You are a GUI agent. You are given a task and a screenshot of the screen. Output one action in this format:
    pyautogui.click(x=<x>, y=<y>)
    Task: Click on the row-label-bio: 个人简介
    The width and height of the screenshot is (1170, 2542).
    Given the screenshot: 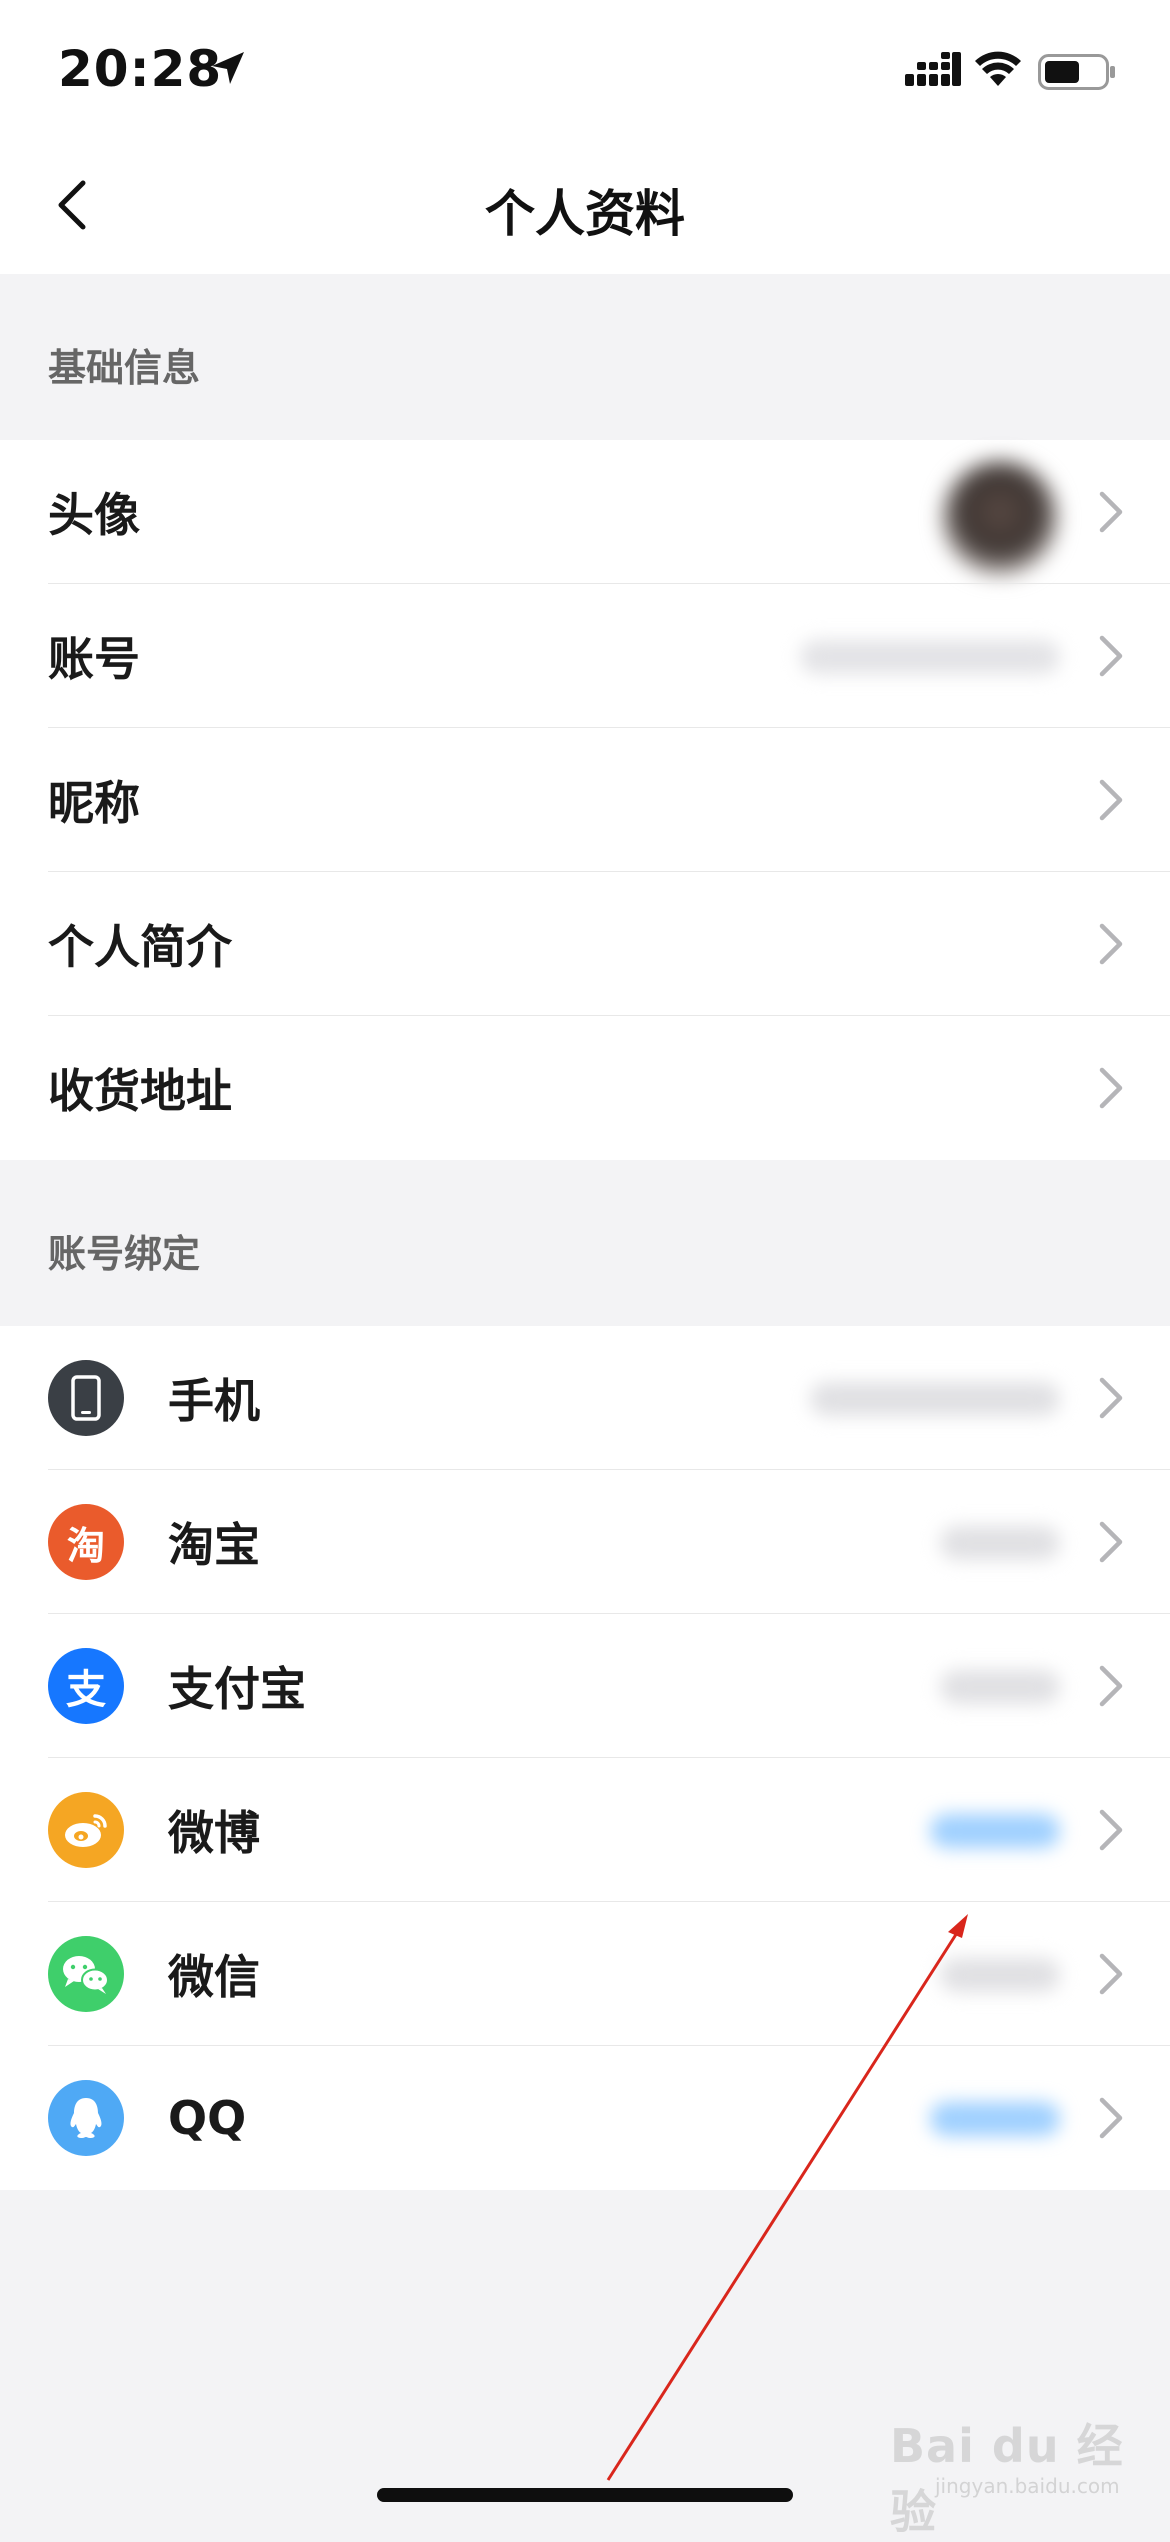 What is the action you would take?
    pyautogui.click(x=140, y=947)
    